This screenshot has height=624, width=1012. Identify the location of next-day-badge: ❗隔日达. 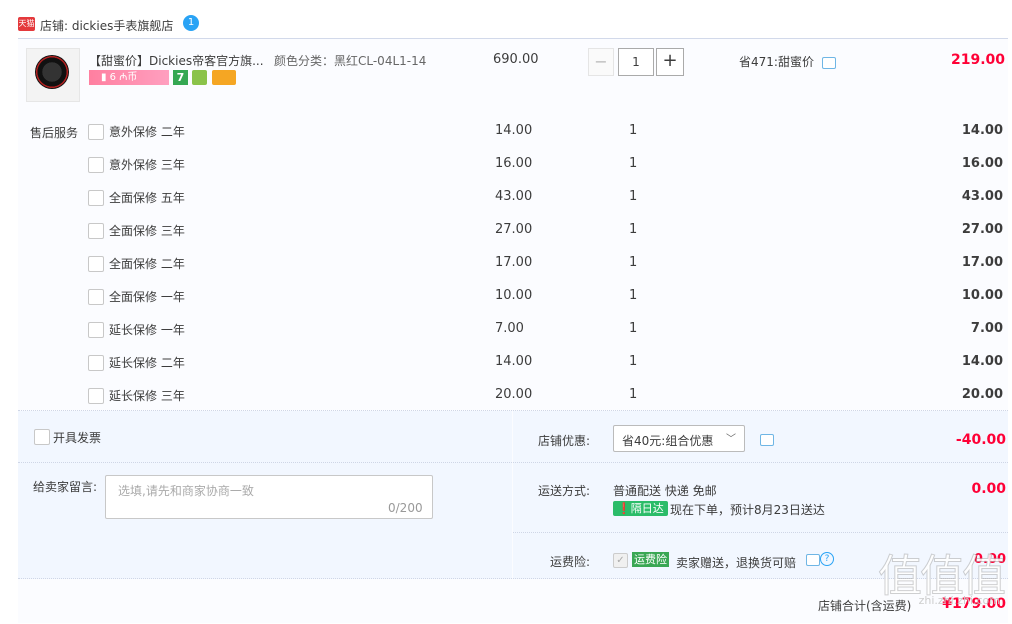
(640, 508).